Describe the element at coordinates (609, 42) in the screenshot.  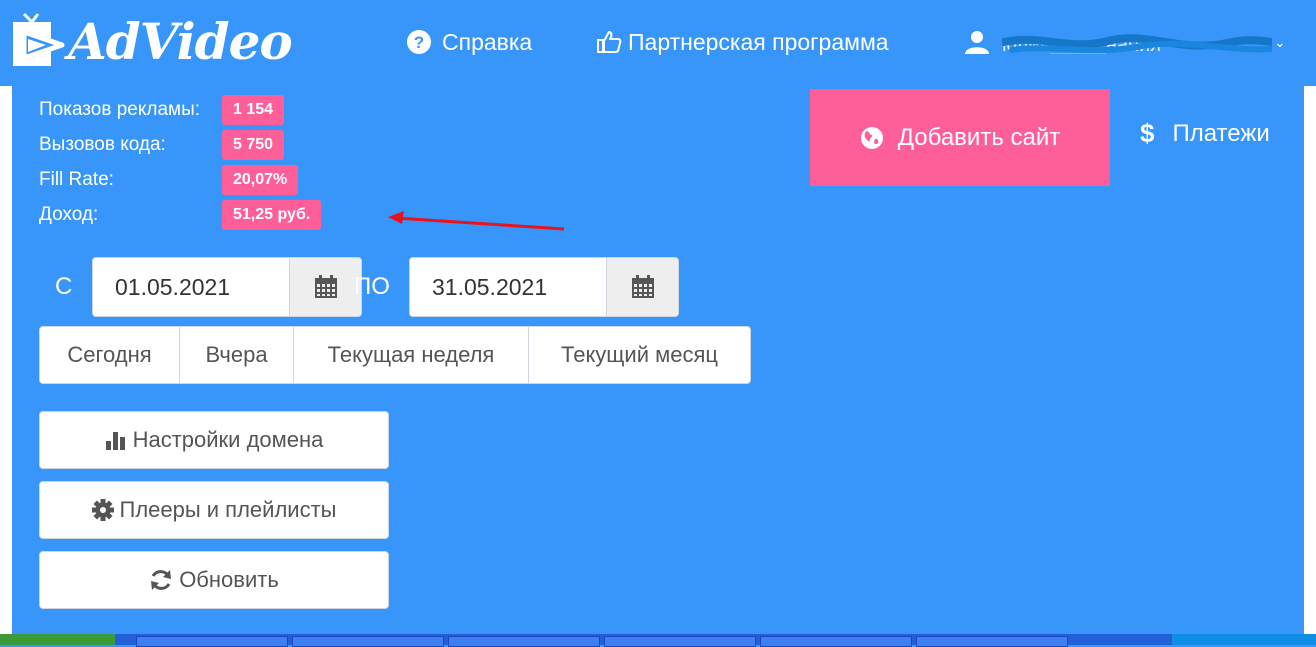
I see `thumbs-up-icon` at that location.